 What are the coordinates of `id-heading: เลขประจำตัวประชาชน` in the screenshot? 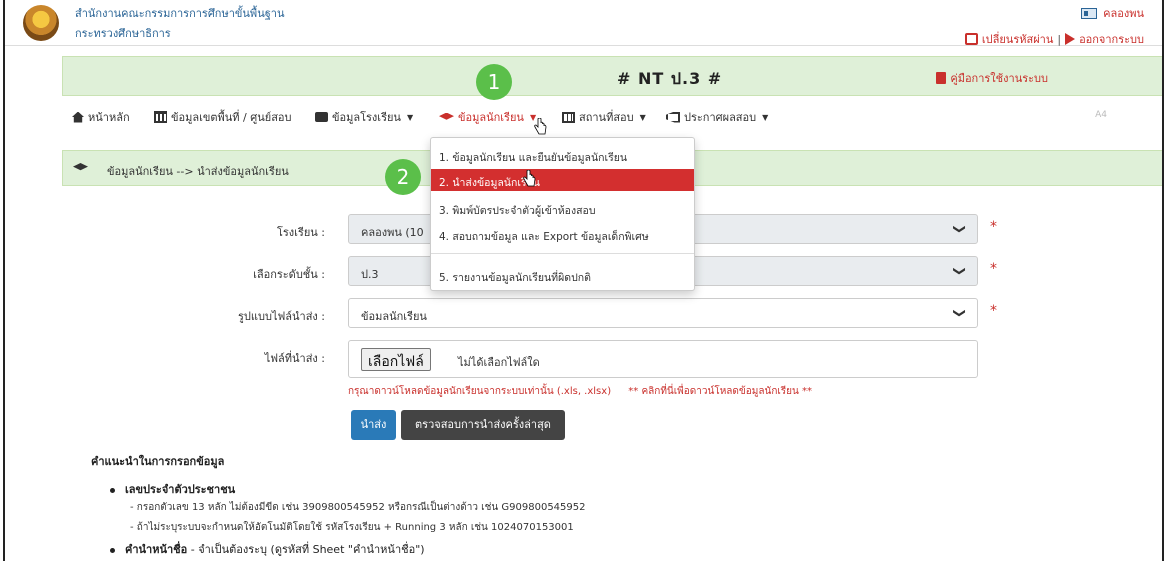 It's located at (180, 489).